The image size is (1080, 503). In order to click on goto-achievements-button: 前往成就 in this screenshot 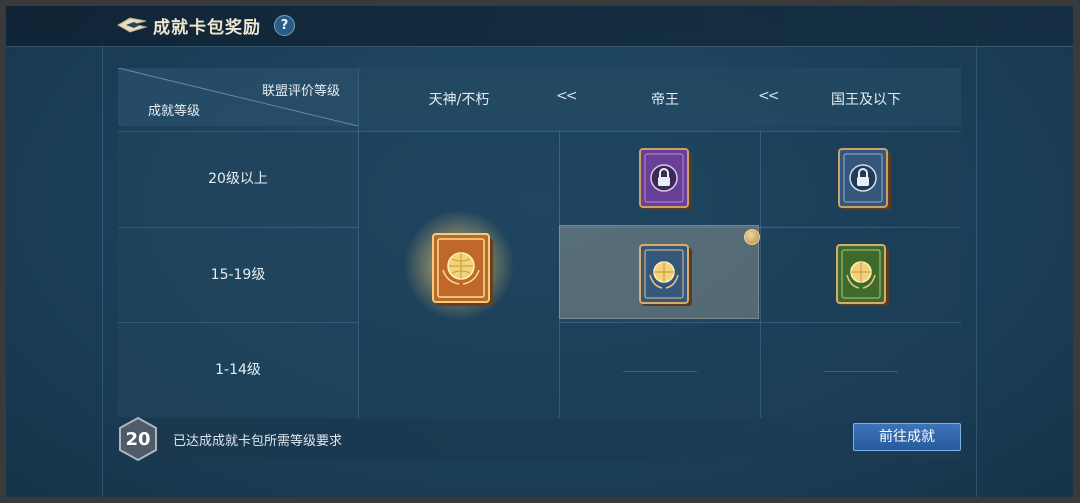, I will do `click(907, 437)`.